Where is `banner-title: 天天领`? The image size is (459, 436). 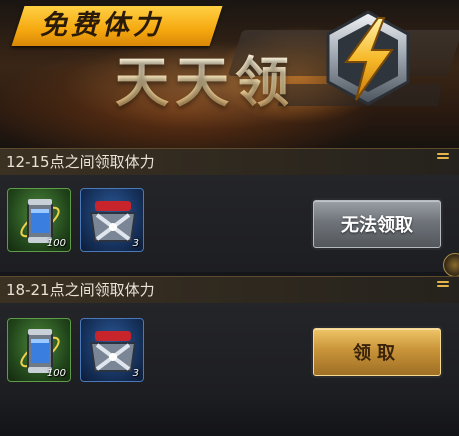 banner-title: 天天领 is located at coordinates (205, 82).